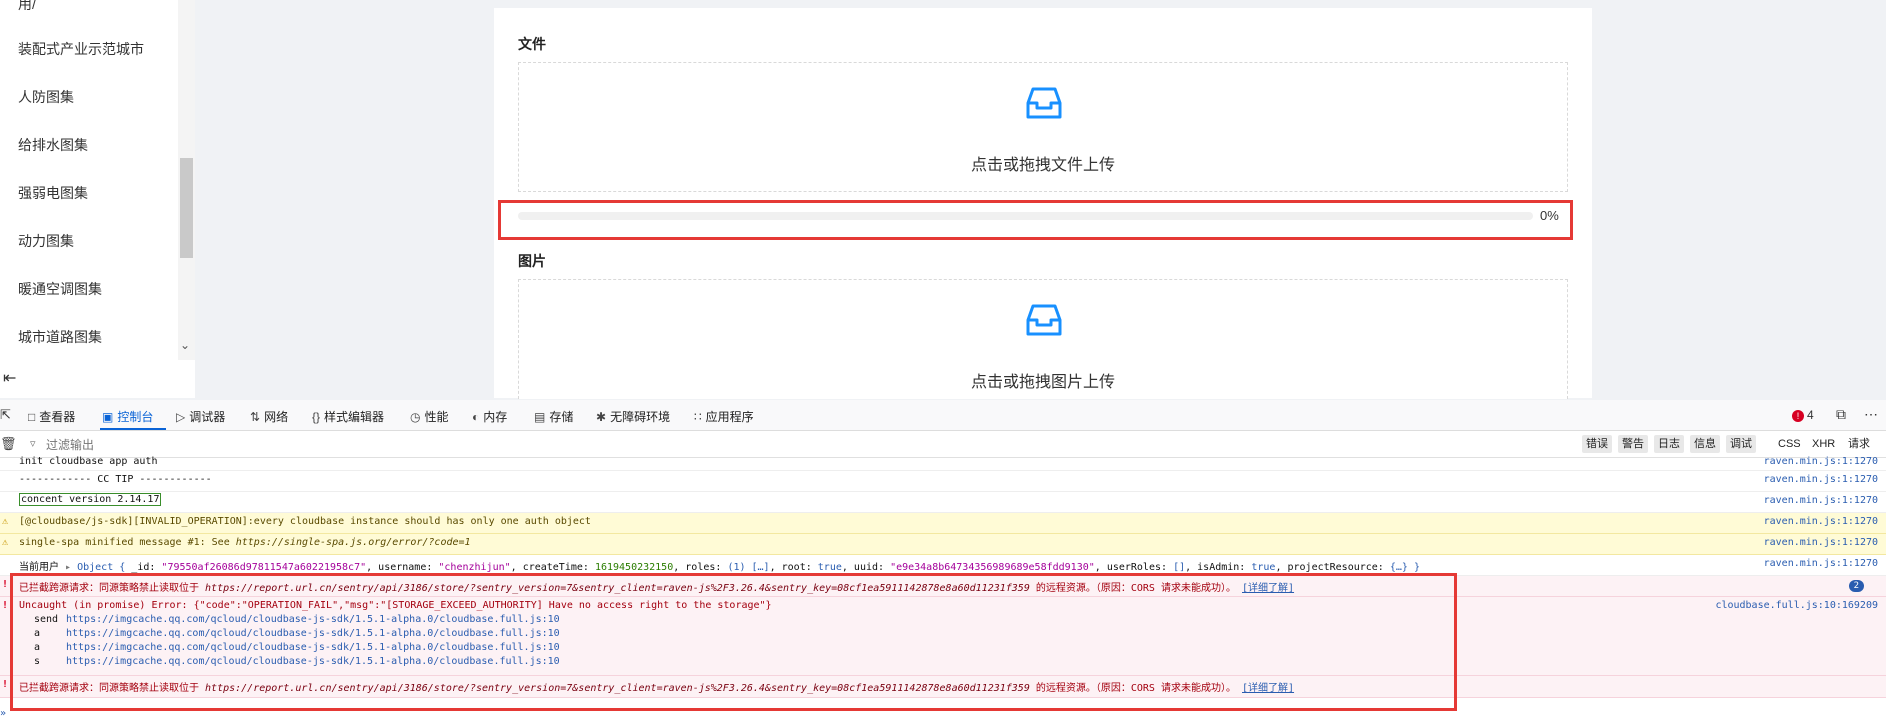 This screenshot has width=1886, height=722. What do you see at coordinates (532, 44) in the screenshot?
I see `file-section-title: 文件` at bounding box center [532, 44].